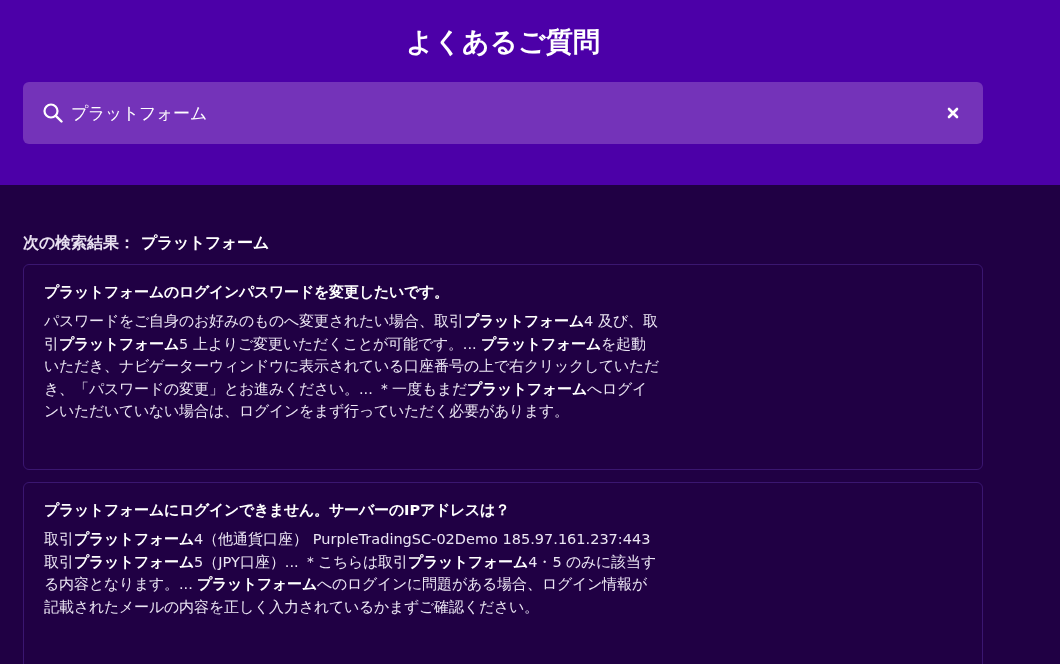 This screenshot has width=1060, height=664. I want to click on result-snippet: 取引プラットフォーム4（他通貨口座） PurpleTradingSC-02Demo 185.97.161.237:443 取引プラットフォーム5（JPY口座）... ＊こちらは取引プラットフォーム4・5 のみに該当する内容となります。... プラットフォームへのログインに問題がある場合、ログイン情報が記載されたメールの内容を正しく入力されているかまずご確認ください。, so click(351, 573).